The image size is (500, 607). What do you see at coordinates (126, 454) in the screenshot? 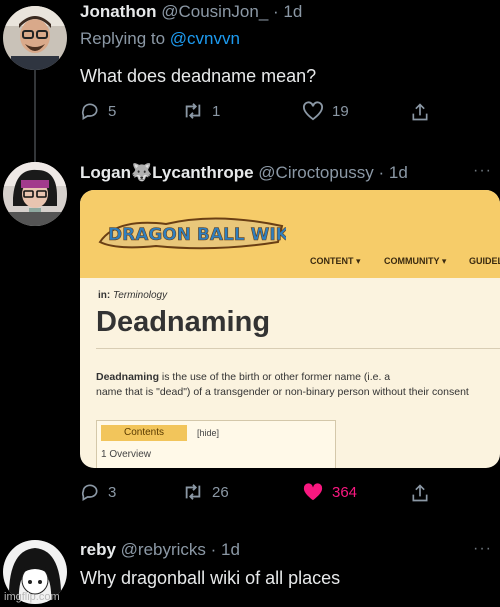
I see `toc-item: 1 Overview` at bounding box center [126, 454].